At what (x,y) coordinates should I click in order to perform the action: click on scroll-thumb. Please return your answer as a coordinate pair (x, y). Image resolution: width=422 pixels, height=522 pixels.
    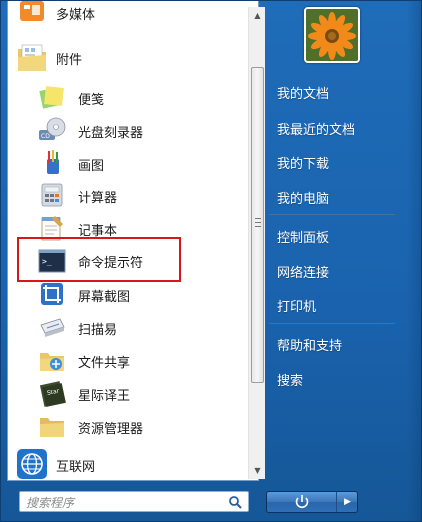
    Looking at the image, I should click on (257, 225).